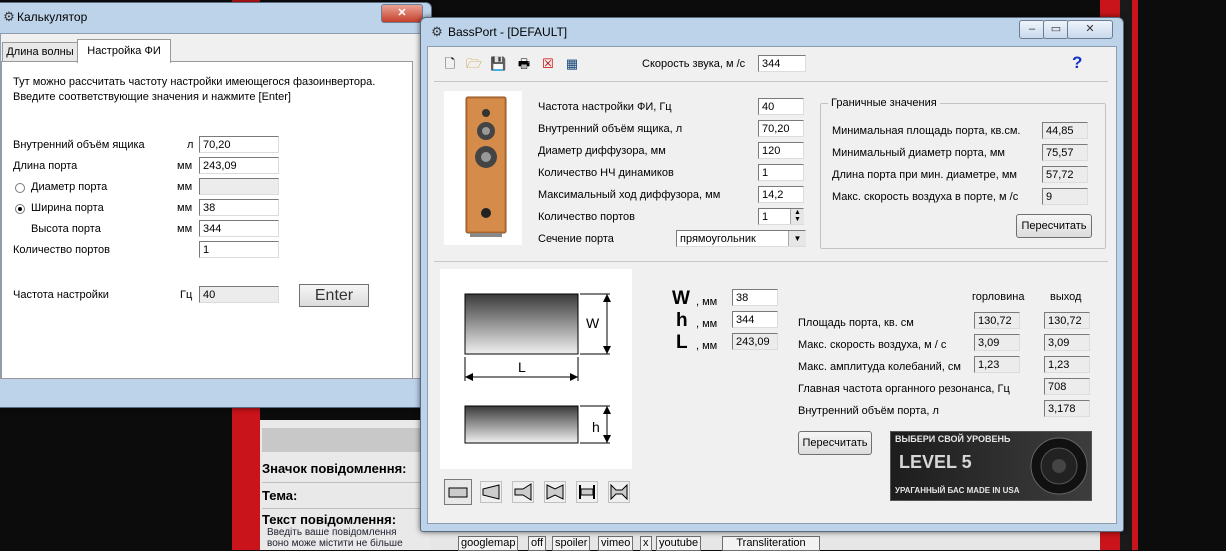 Image resolution: width=1226 pixels, height=551 pixels. Describe the element at coordinates (925, 197) in the screenshot. I see `limit-max-speed-label: Макс. скорость воздуха в порте, м /с` at that location.